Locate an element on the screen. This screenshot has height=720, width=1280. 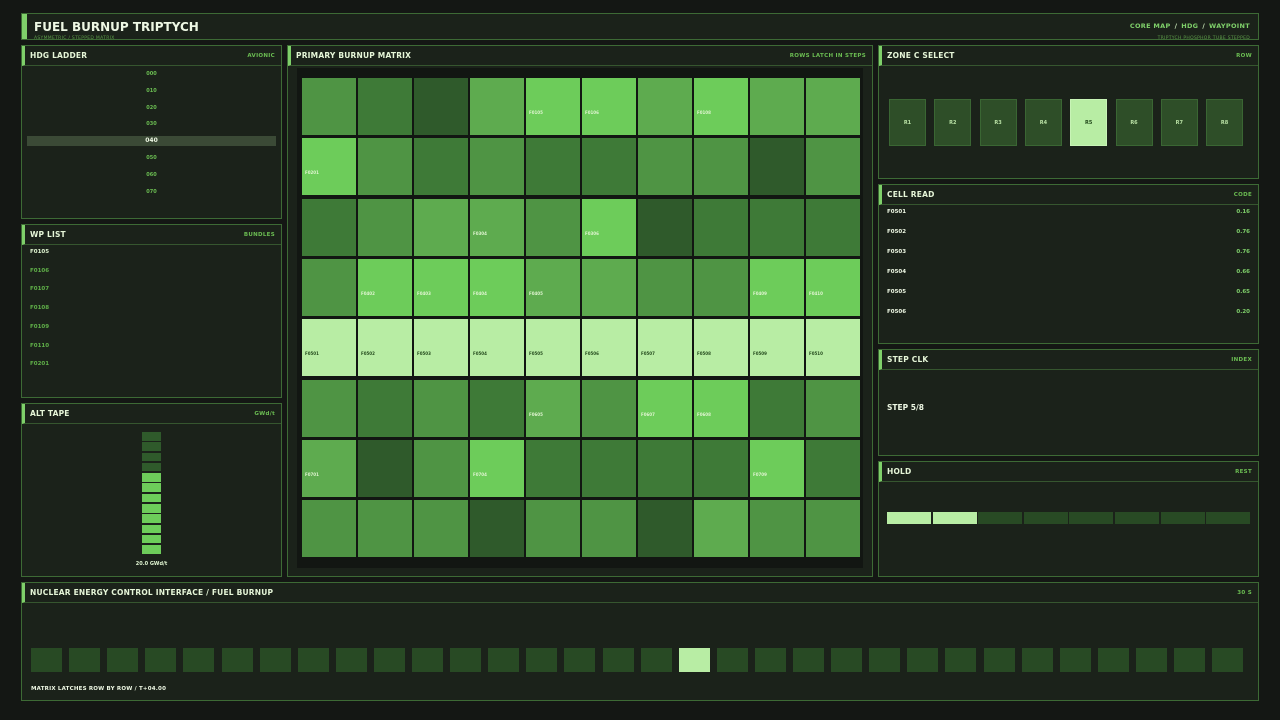
matrix-cell: F0607 is located at coordinates (665, 408).